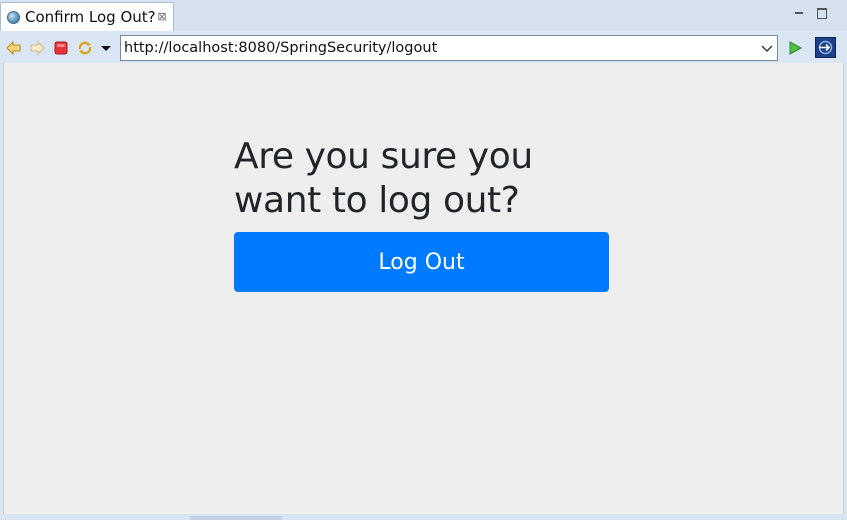 The height and width of the screenshot is (520, 847). Describe the element at coordinates (162, 17) in the screenshot. I see `close-icon: ⊠` at that location.